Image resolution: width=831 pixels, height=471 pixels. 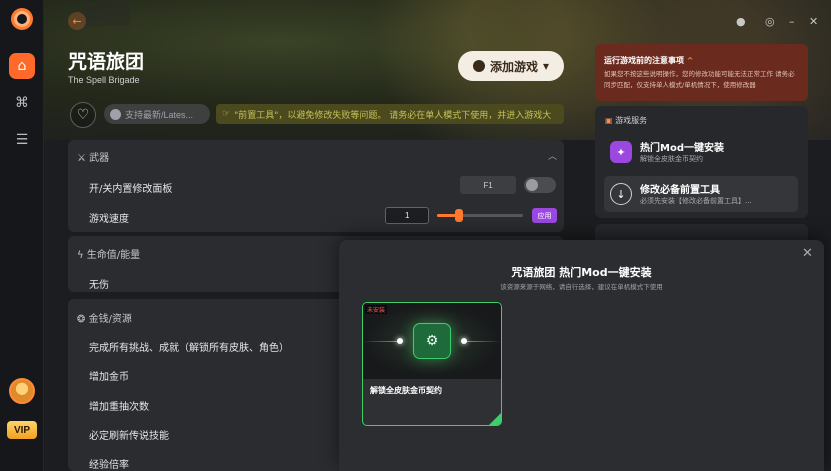 What do you see at coordinates (131, 189) in the screenshot?
I see `toggle-panel-label: 开/关内置修改面板` at bounding box center [131, 189].